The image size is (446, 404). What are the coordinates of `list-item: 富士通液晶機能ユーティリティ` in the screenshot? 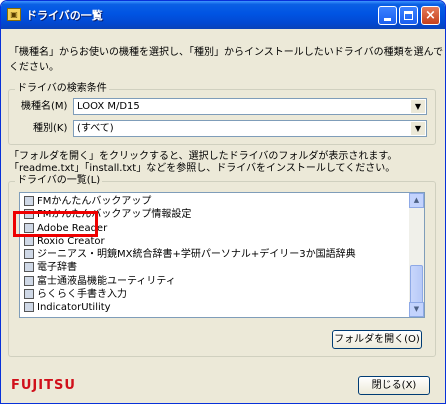 It's located at (100, 281).